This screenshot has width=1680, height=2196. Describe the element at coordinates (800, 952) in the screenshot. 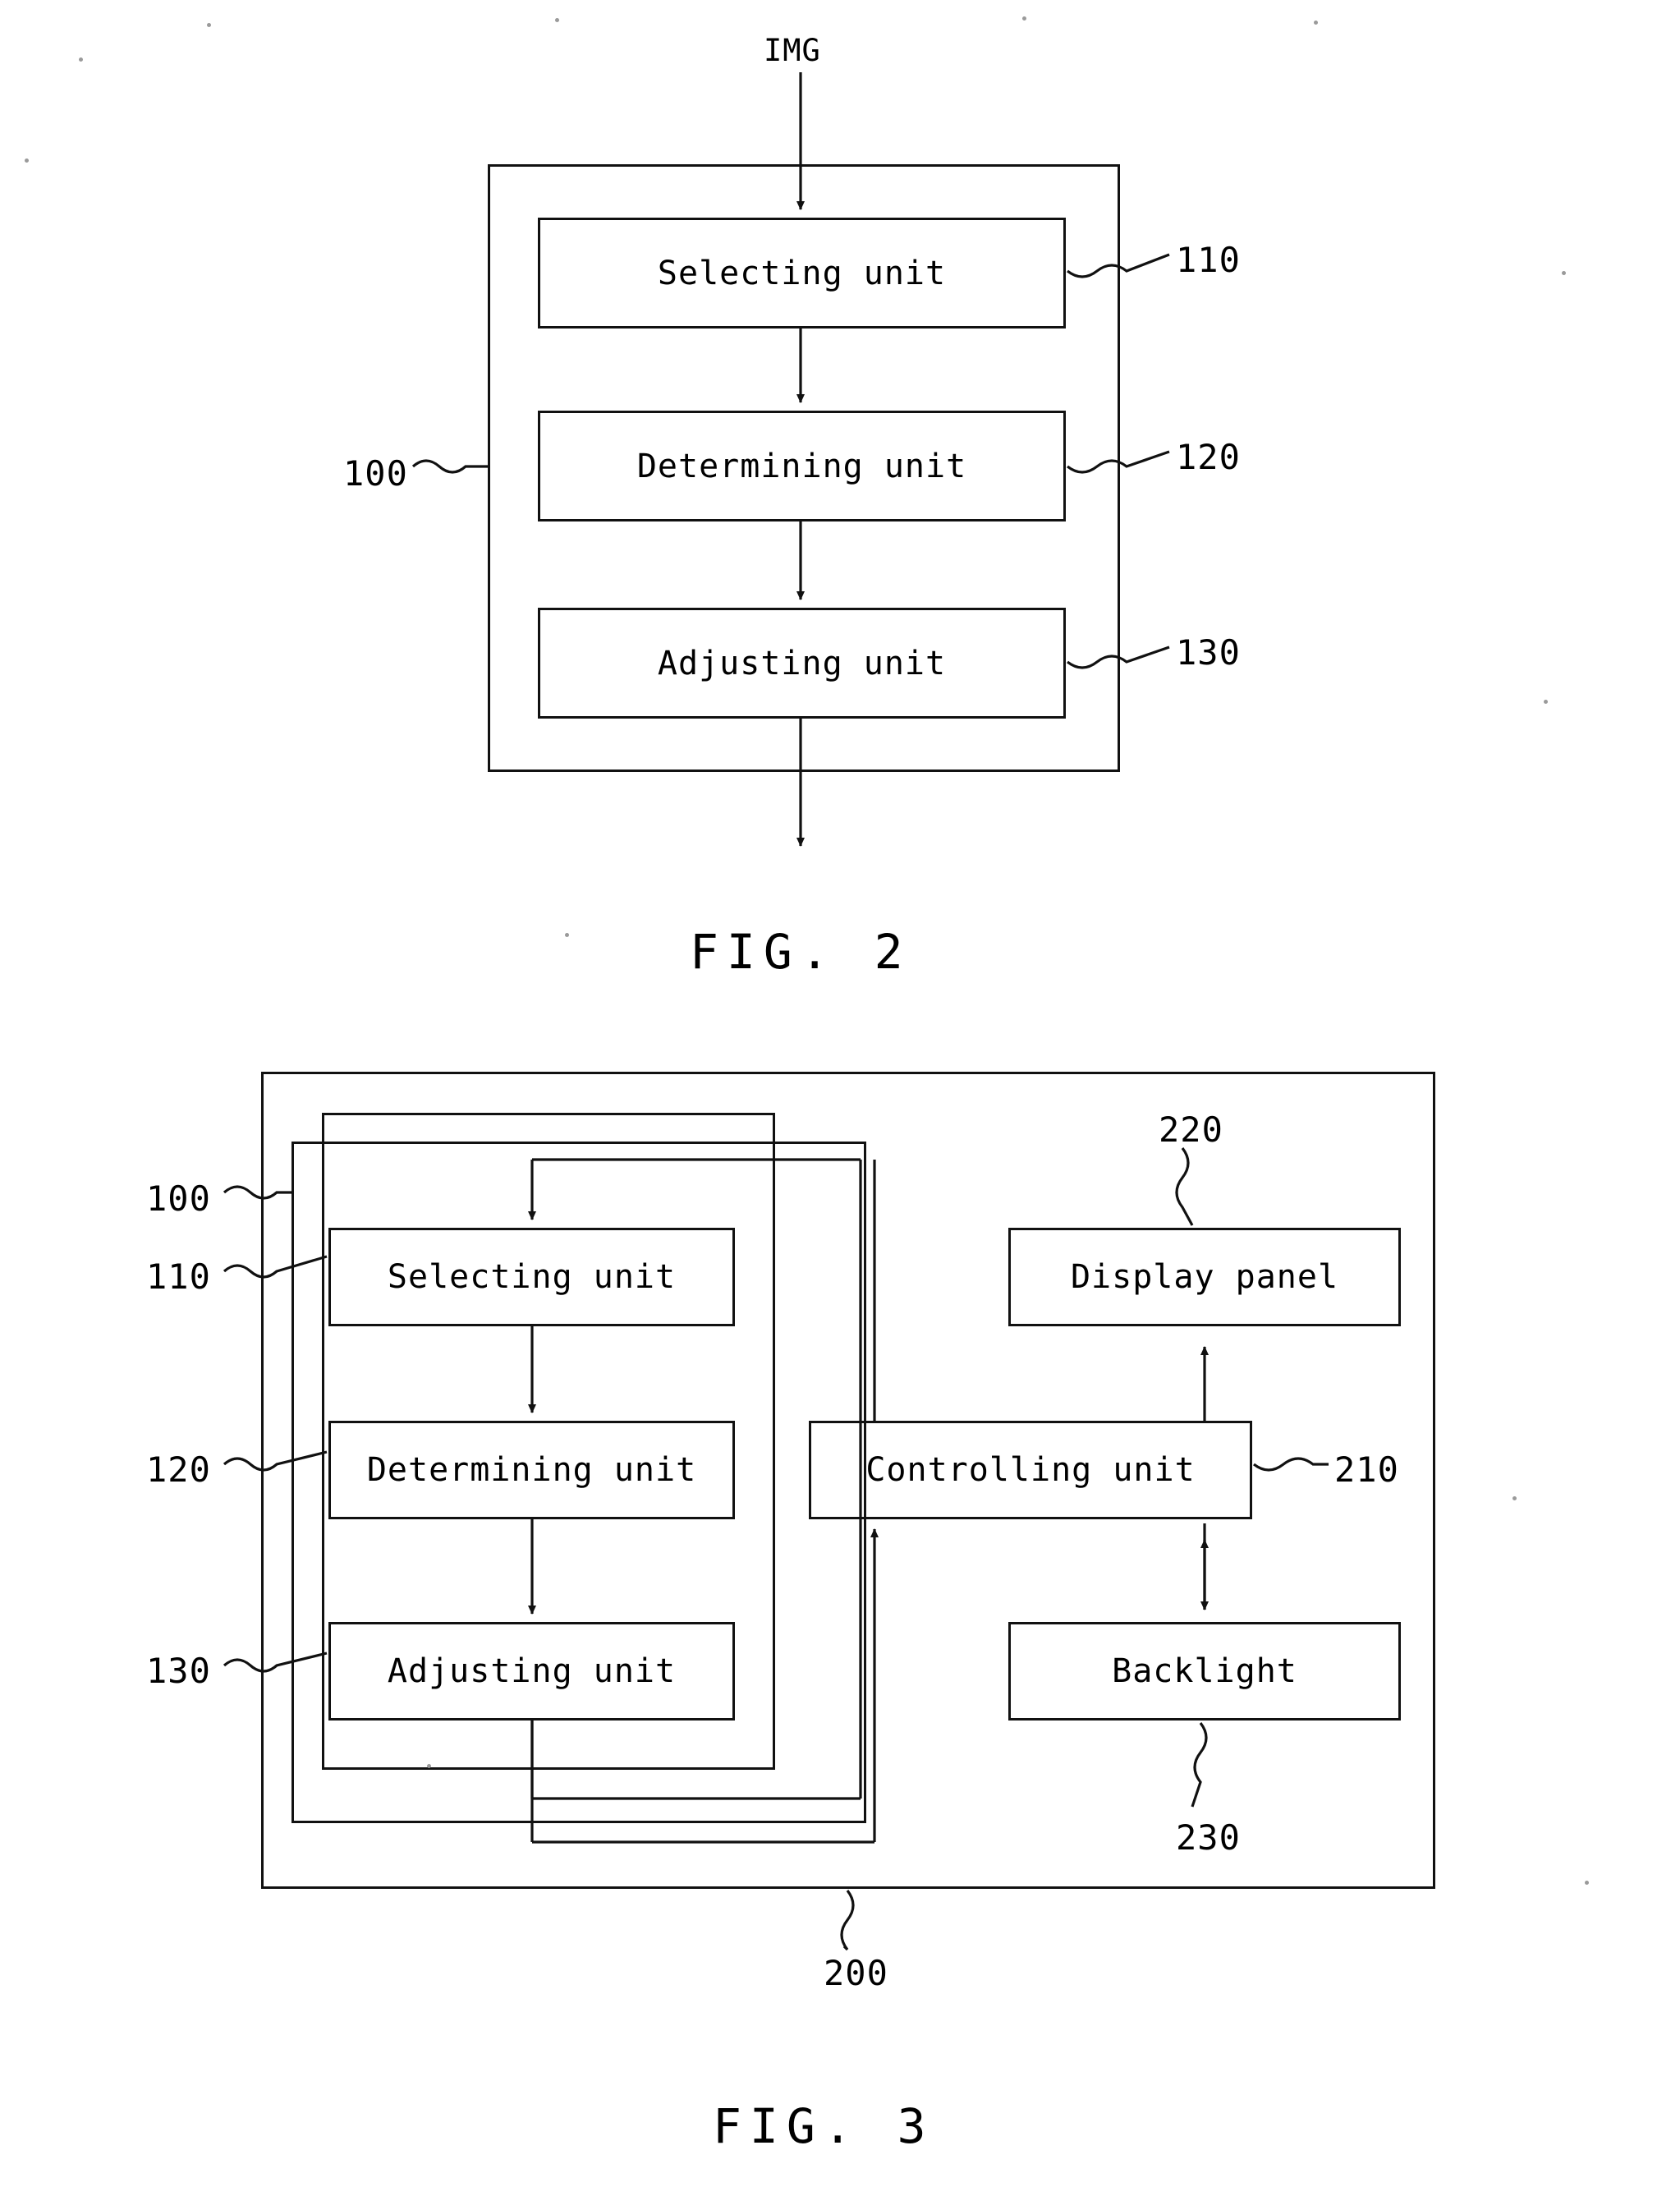

I see `fig2-caption: FIG. 2` at that location.